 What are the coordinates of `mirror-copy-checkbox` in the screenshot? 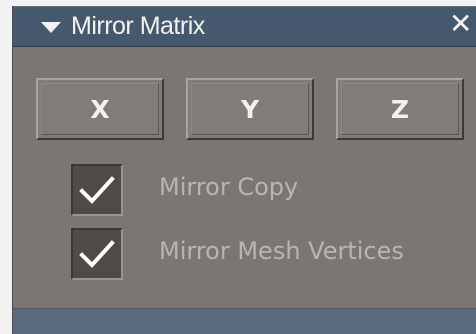 It's located at (97, 190).